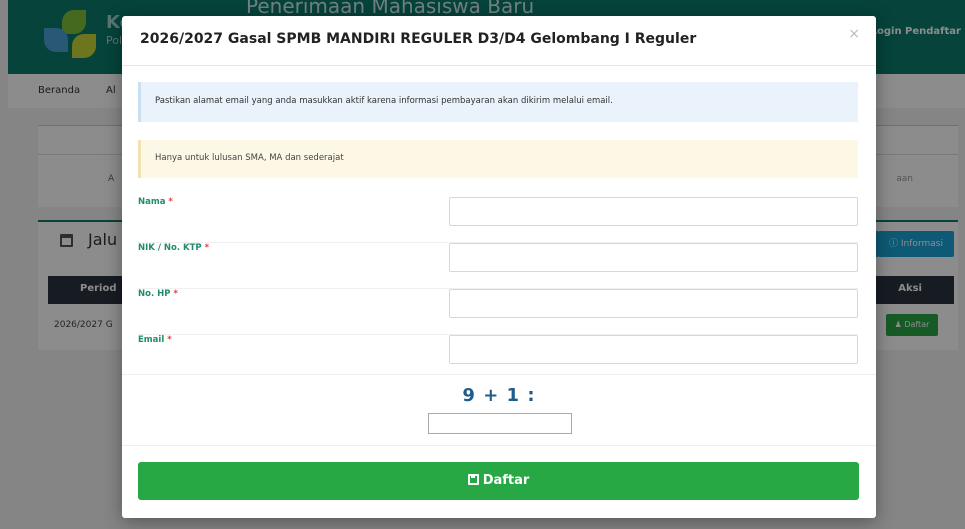 This screenshot has height=529, width=965. What do you see at coordinates (499, 410) in the screenshot?
I see `captcha-section: 9 + 1 :` at bounding box center [499, 410].